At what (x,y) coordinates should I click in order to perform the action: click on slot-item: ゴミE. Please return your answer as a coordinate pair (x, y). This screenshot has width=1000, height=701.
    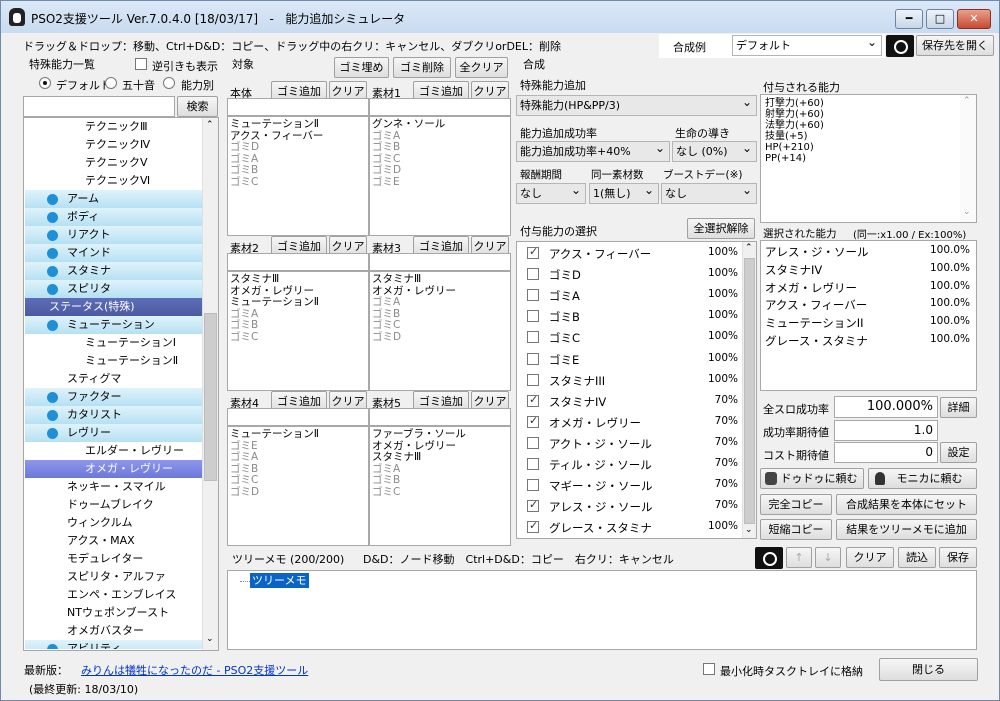
    Looking at the image, I should click on (440, 182).